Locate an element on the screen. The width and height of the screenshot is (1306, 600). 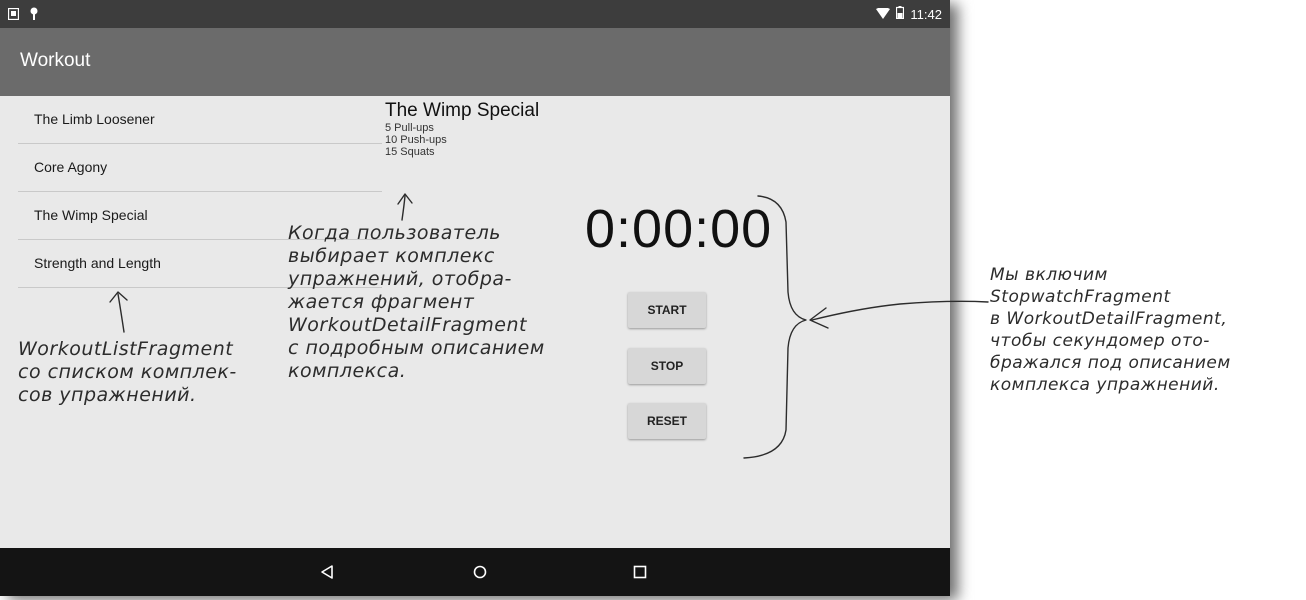
stopwatch-brace is located at coordinates (775, 327).